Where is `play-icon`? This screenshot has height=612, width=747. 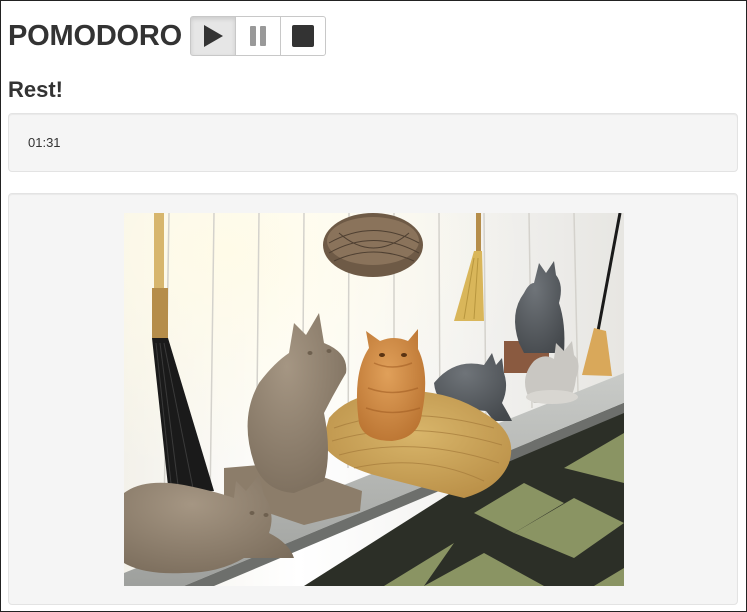
play-icon is located at coordinates (214, 36).